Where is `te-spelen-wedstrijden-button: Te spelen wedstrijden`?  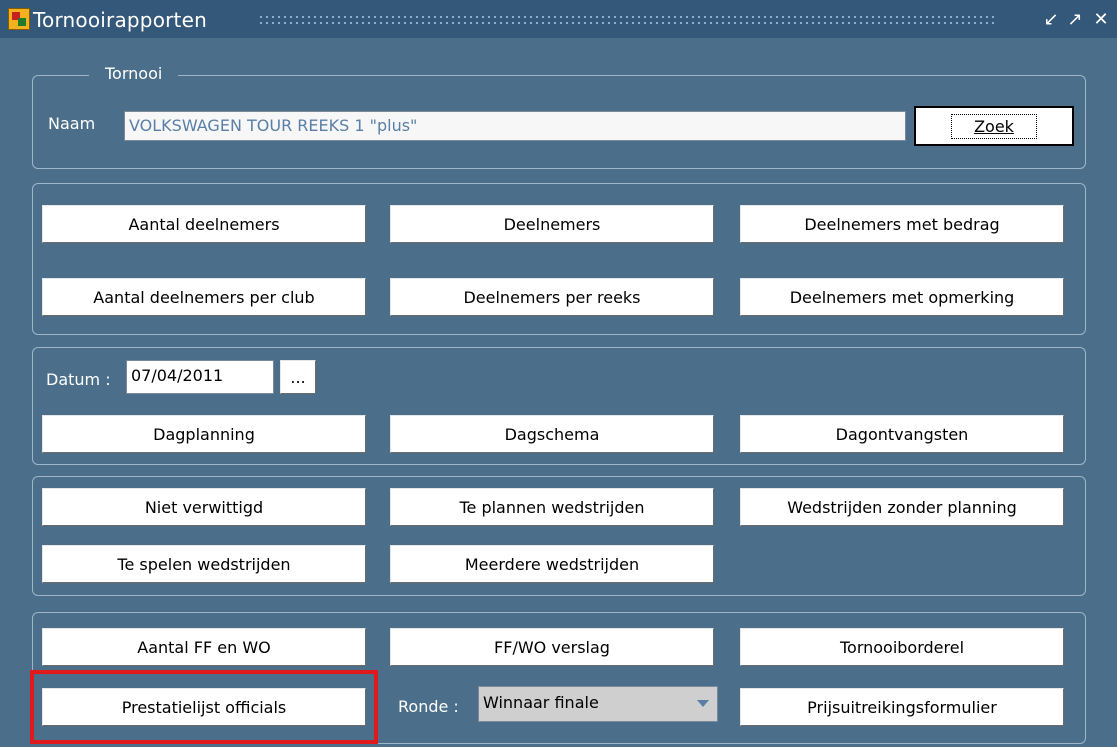 te-spelen-wedstrijden-button: Te spelen wedstrijden is located at coordinates (204, 564).